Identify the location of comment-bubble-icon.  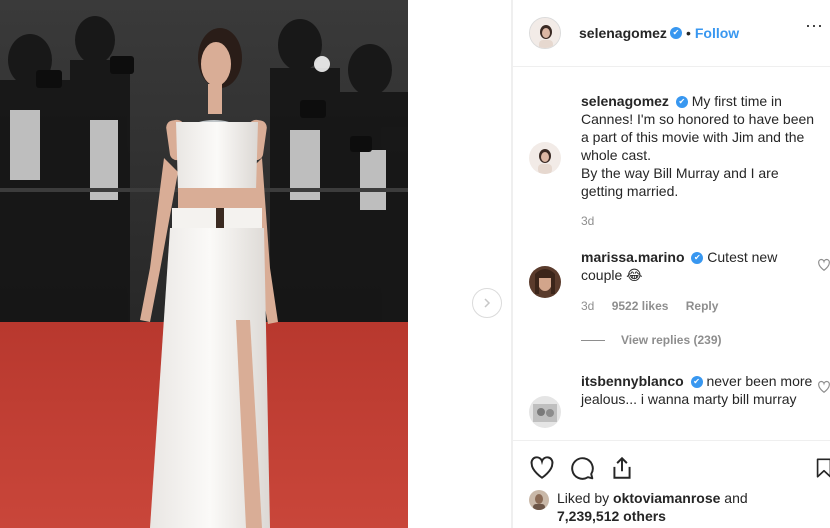
(582, 468).